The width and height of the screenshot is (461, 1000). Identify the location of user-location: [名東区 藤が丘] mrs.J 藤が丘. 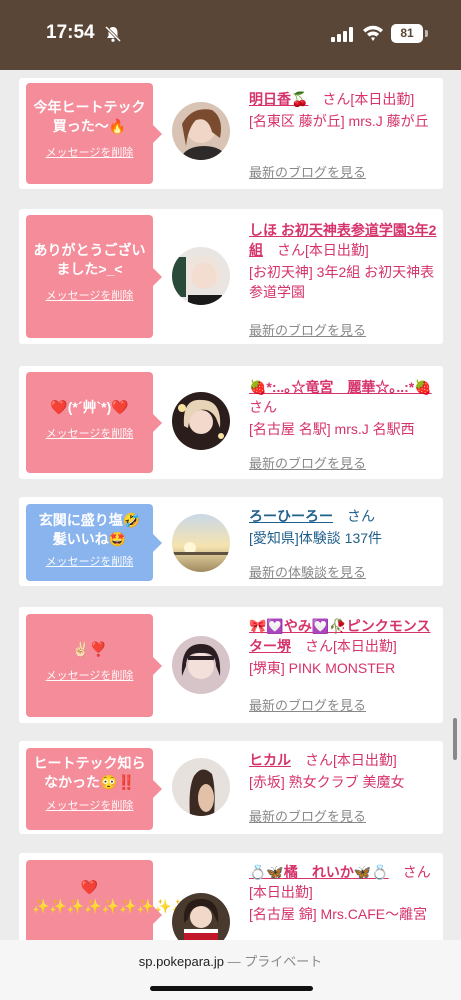
(339, 121).